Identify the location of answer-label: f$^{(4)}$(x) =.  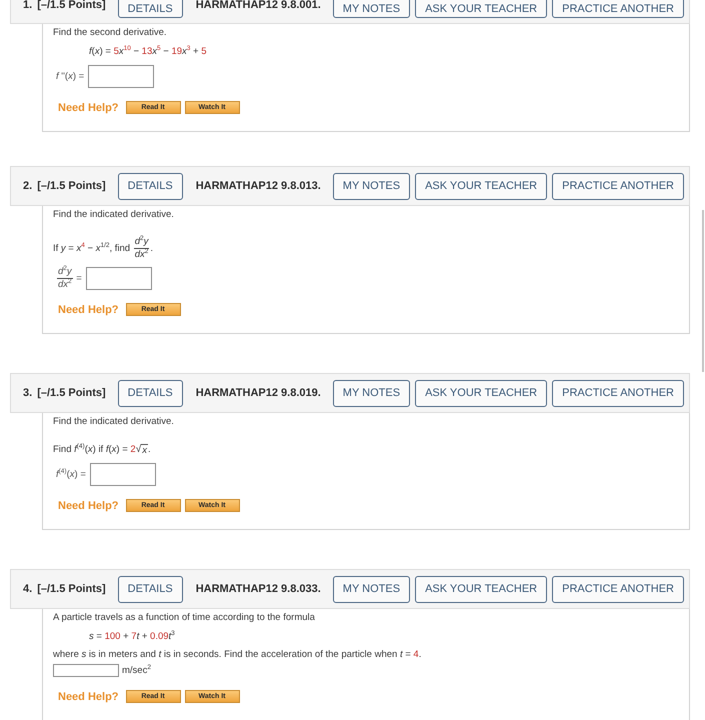
(70, 474).